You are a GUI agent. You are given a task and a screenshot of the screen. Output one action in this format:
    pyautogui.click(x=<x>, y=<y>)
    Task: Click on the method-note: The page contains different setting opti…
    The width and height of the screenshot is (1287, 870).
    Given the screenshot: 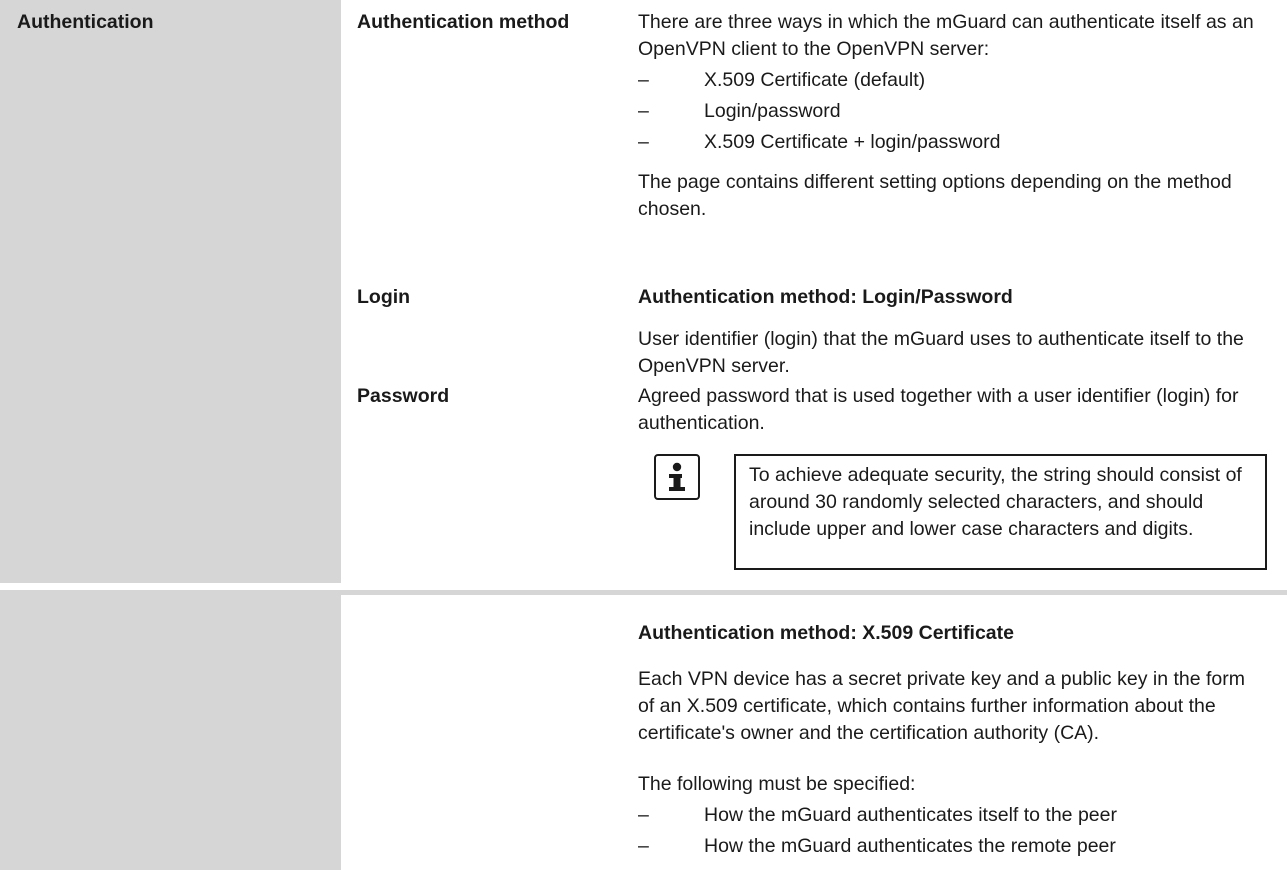 What is the action you would take?
    pyautogui.click(x=935, y=195)
    